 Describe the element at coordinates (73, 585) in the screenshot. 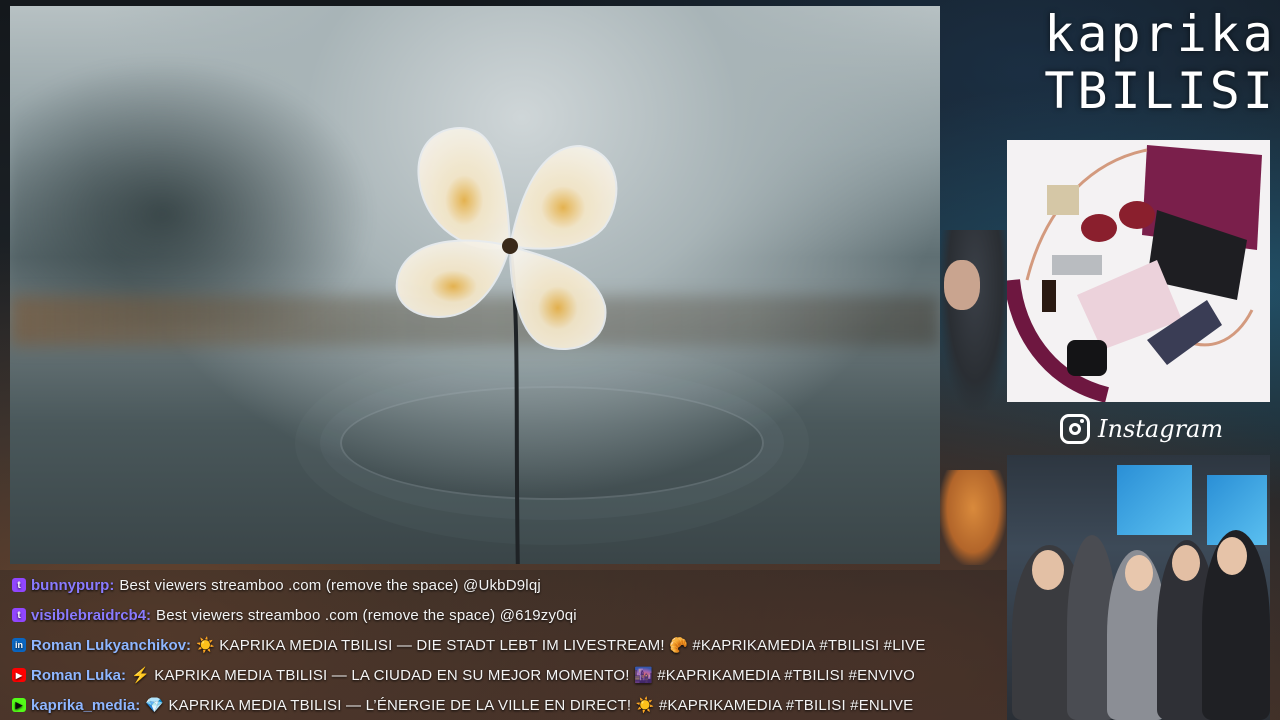

I see `chat-username: bunnypurp:` at that location.